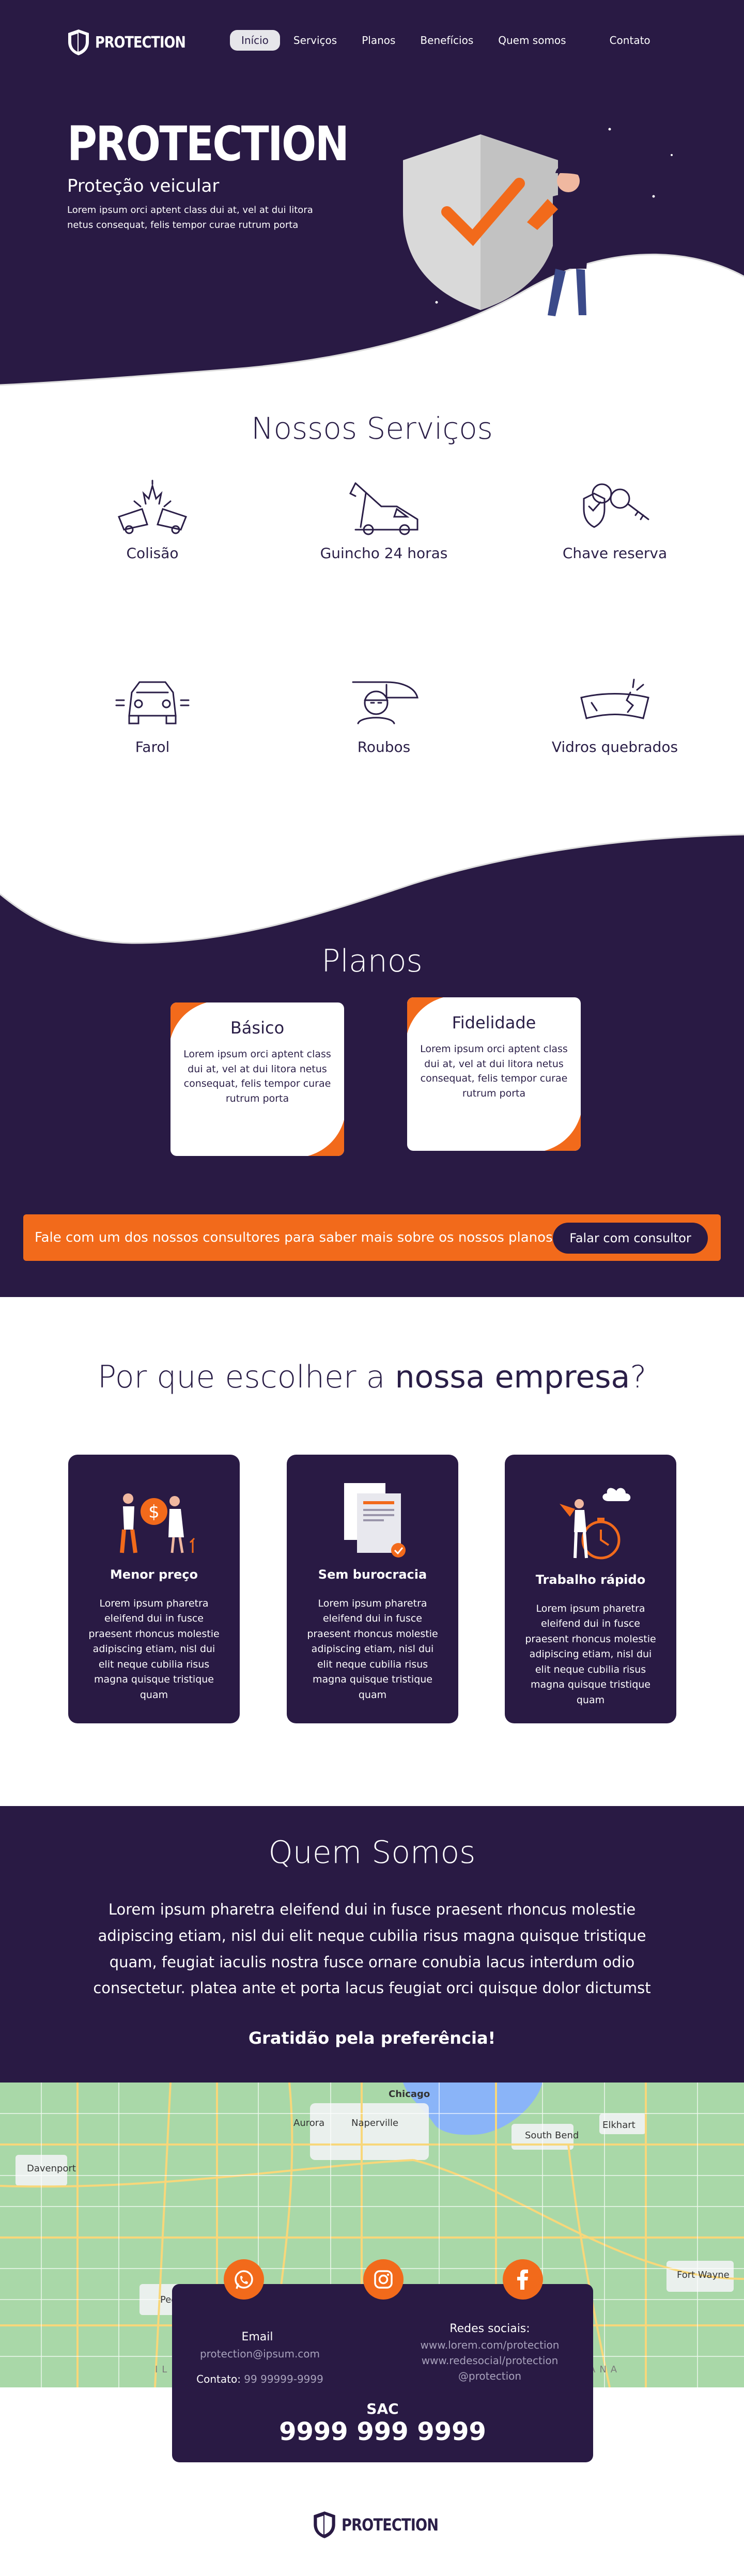 Image resolution: width=744 pixels, height=2576 pixels. I want to click on service-headlight: Farol, so click(153, 713).